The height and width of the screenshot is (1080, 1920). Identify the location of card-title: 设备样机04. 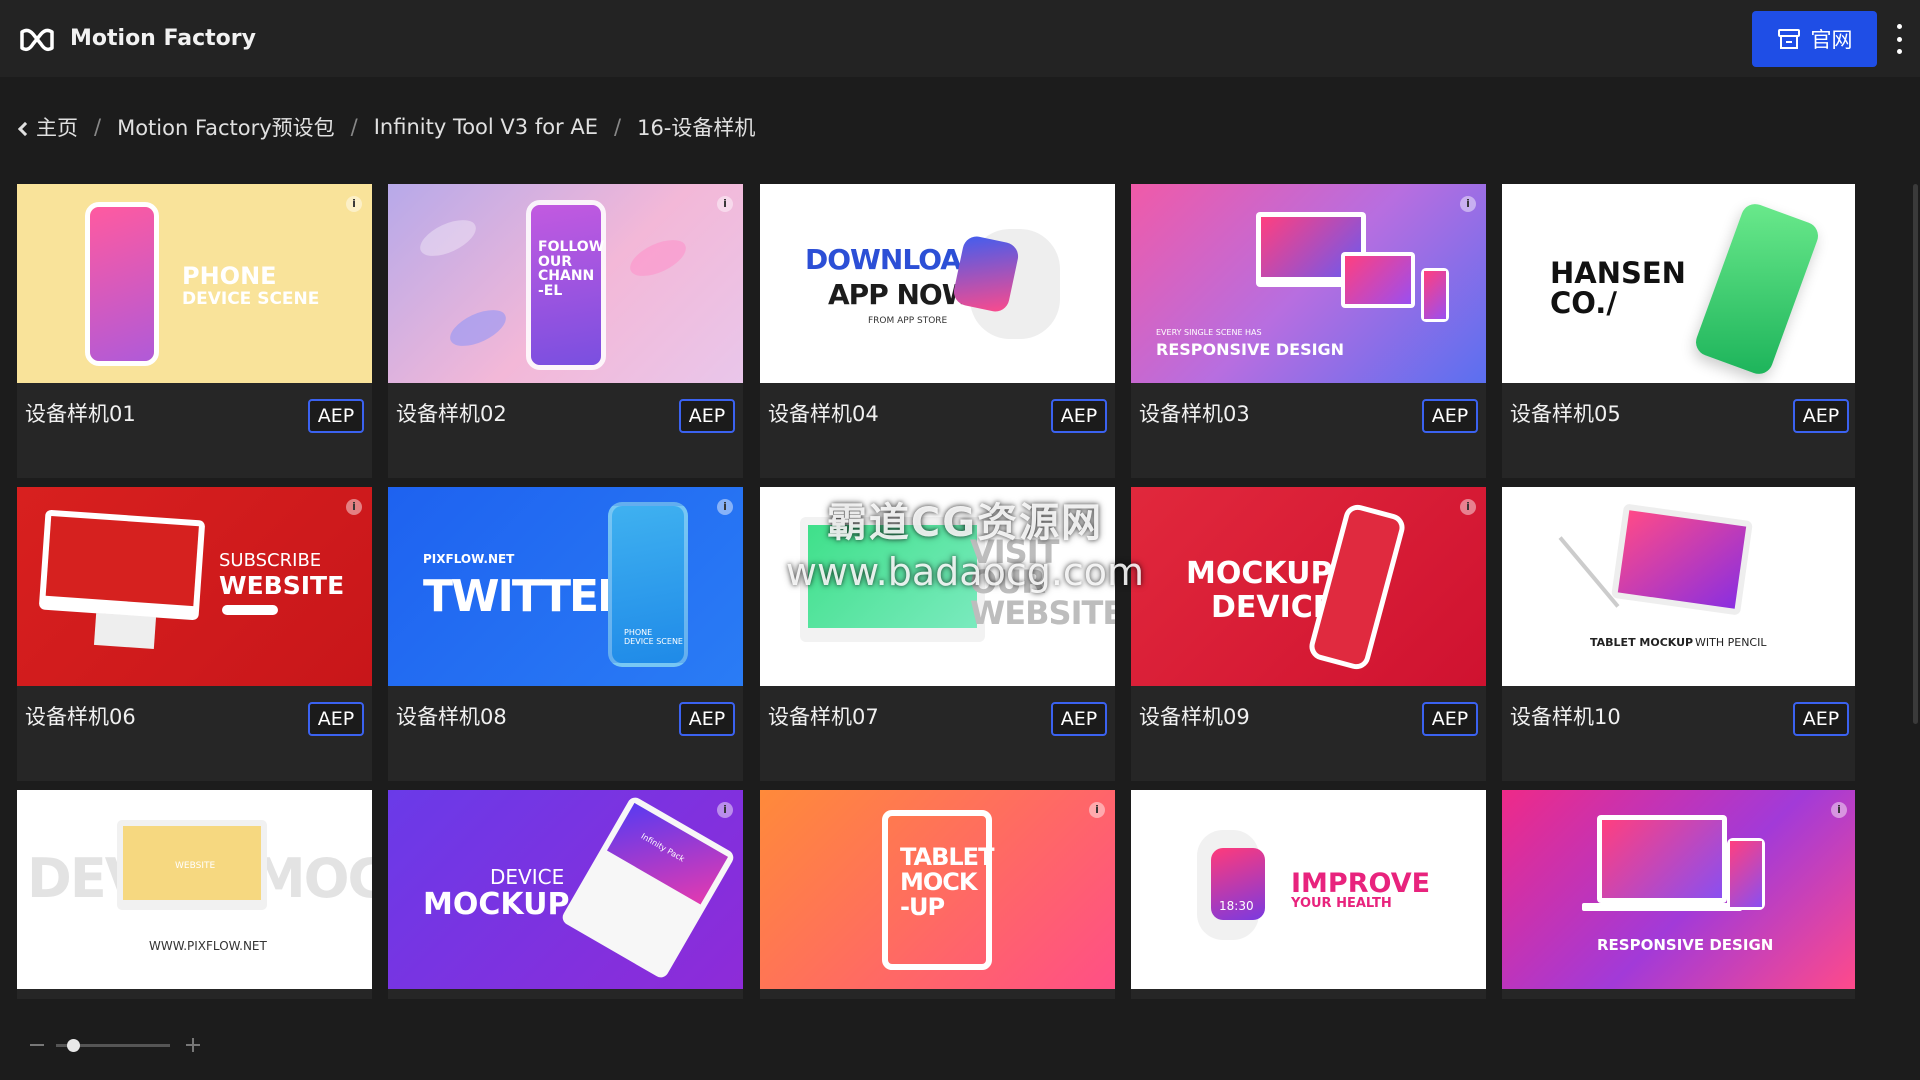
(823, 414).